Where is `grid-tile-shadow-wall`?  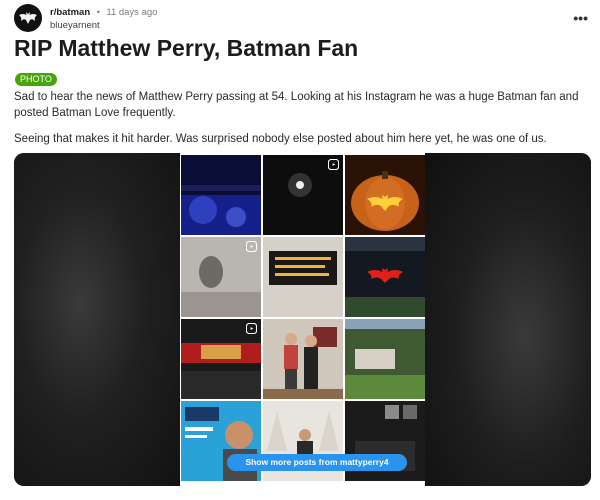 grid-tile-shadow-wall is located at coordinates (221, 277).